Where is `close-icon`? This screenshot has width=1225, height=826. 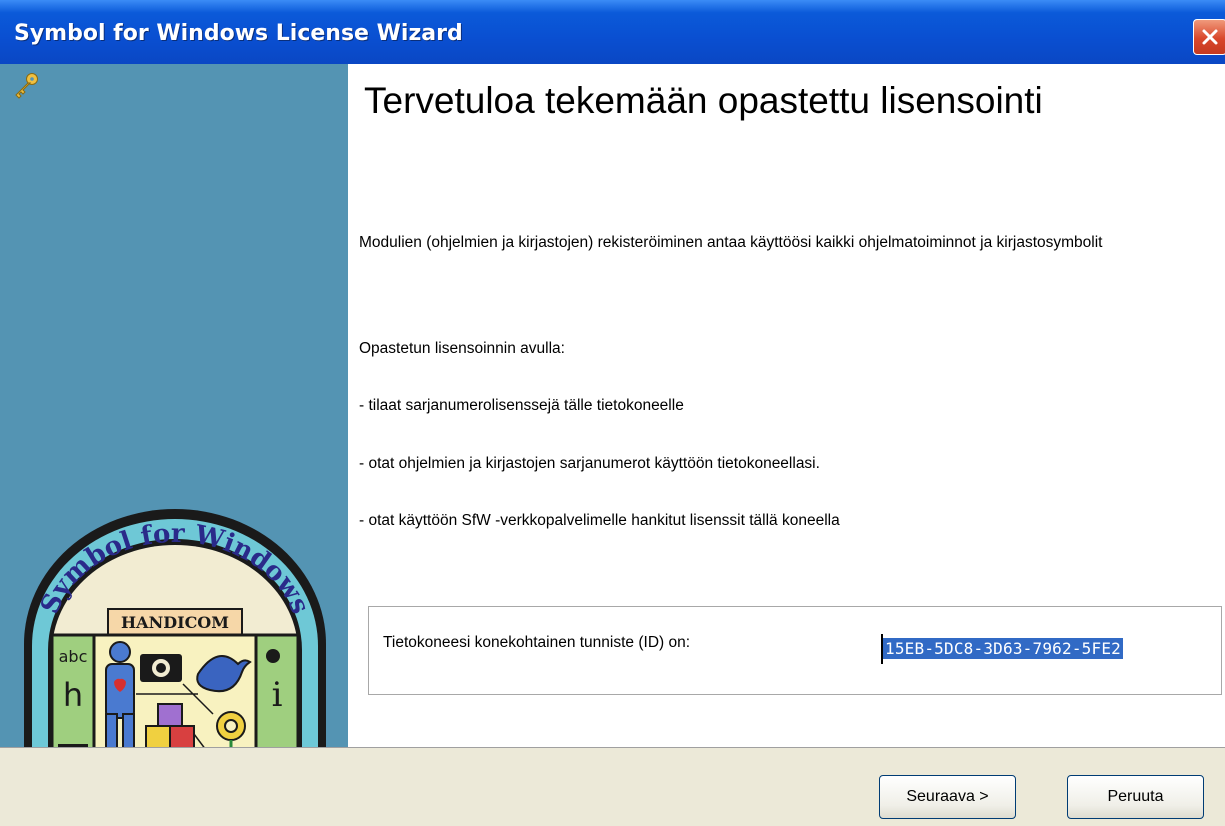 close-icon is located at coordinates (1210, 37).